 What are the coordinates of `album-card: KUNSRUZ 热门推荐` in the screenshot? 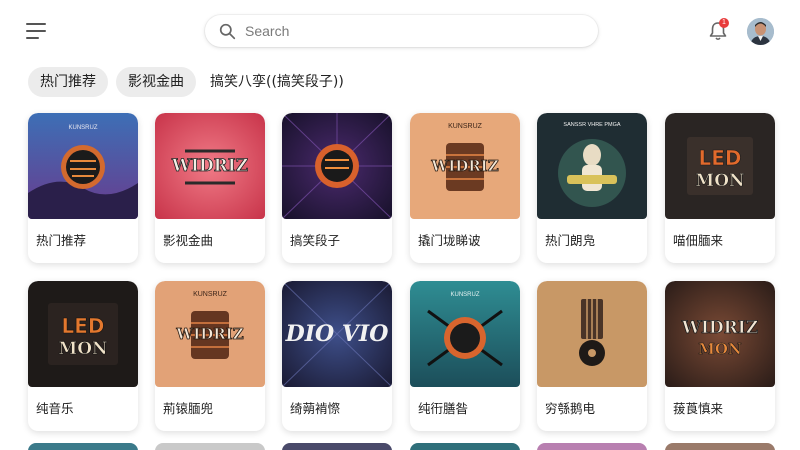 It's located at (83, 188).